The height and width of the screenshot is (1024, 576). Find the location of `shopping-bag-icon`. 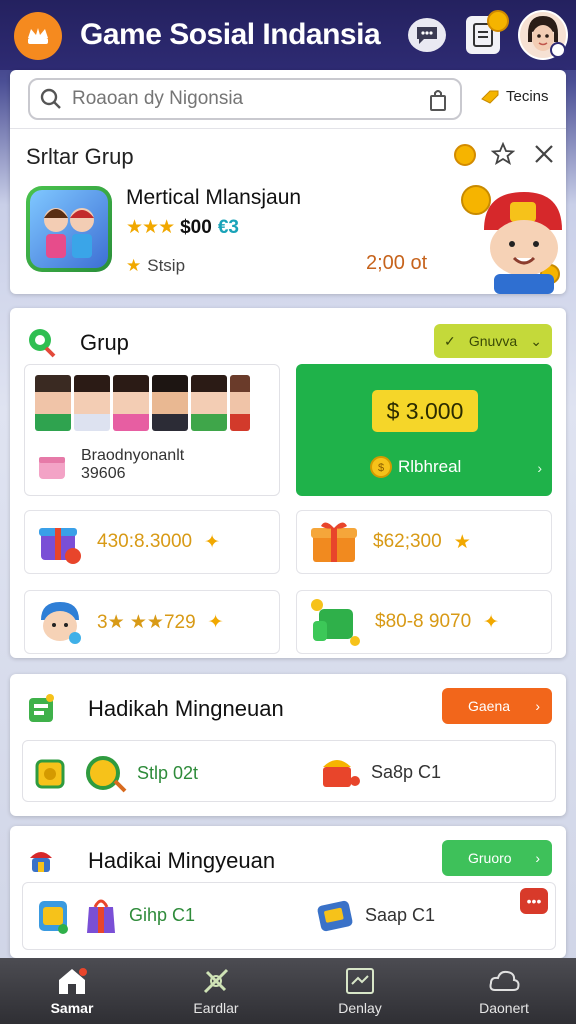

shopping-bag-icon is located at coordinates (438, 100).